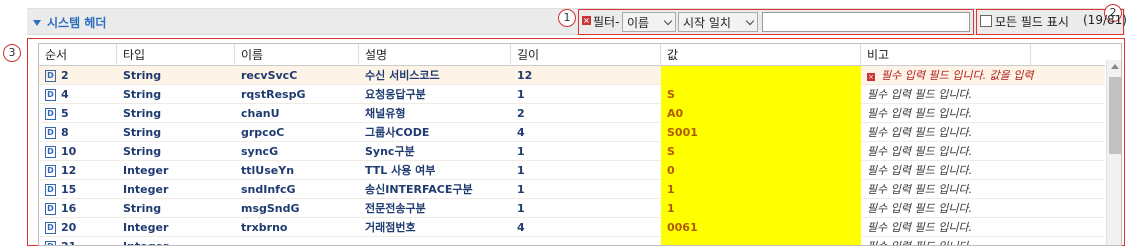  I want to click on order-value: 16, so click(69, 208).